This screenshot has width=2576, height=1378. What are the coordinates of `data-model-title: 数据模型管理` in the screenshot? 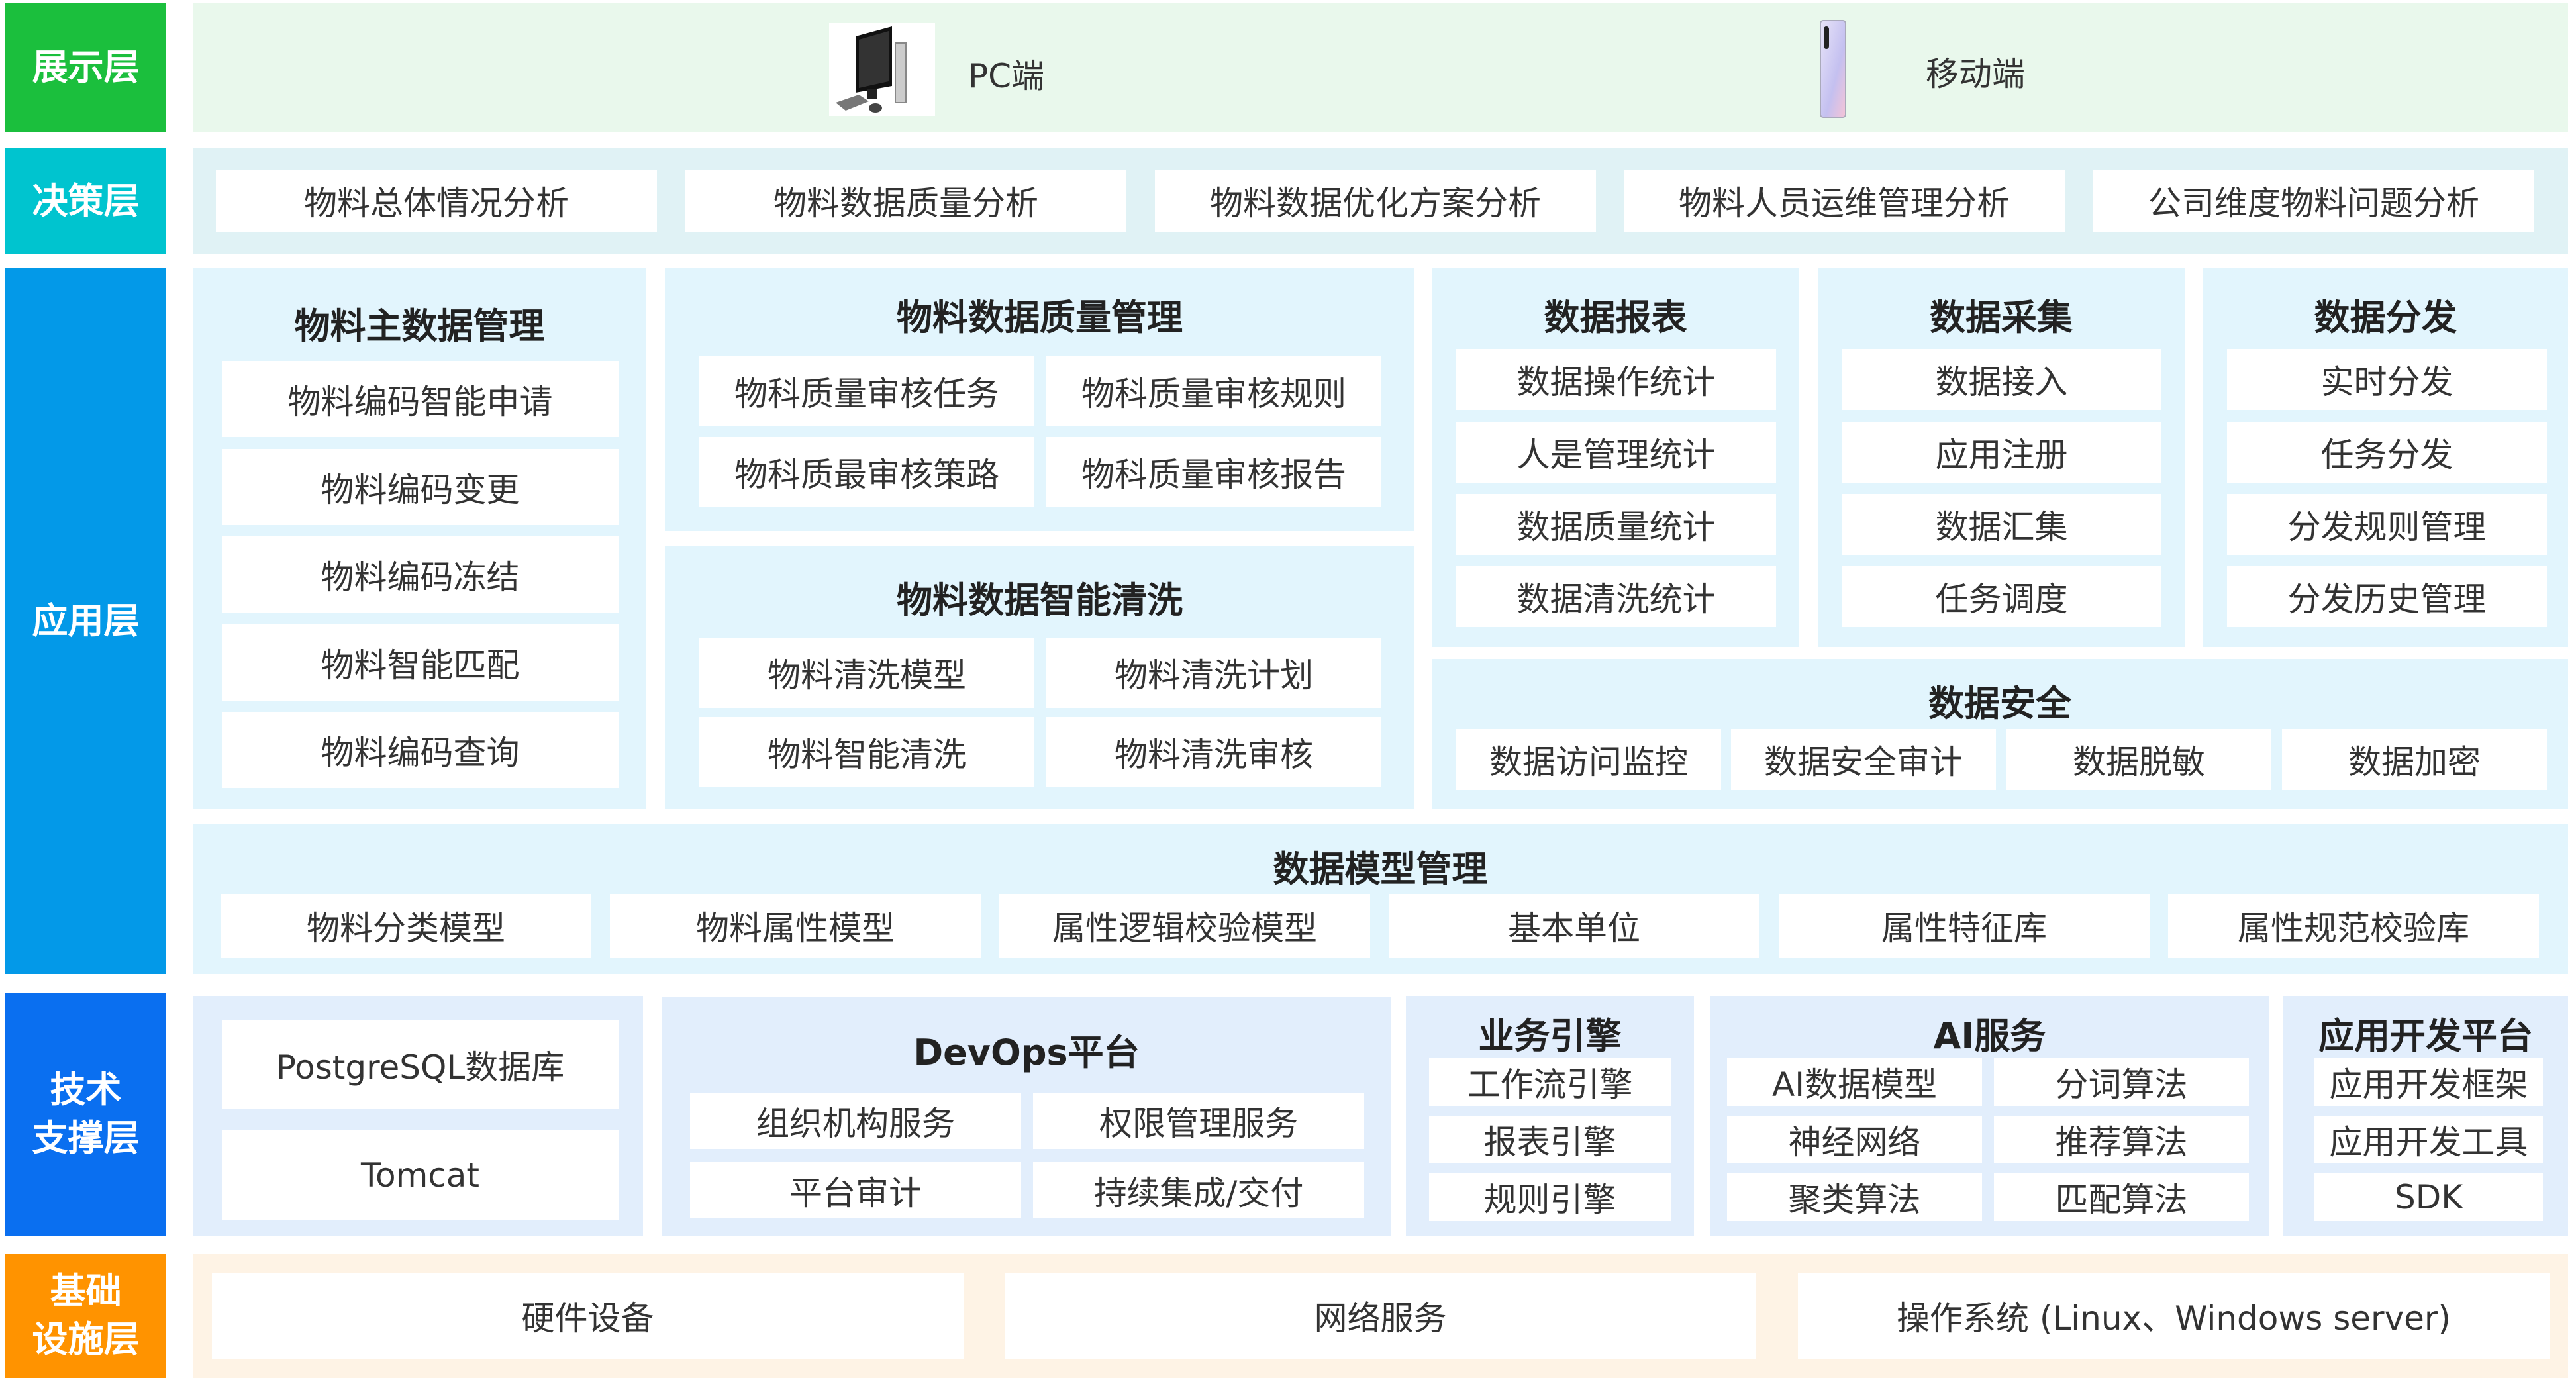 It's located at (1380, 869).